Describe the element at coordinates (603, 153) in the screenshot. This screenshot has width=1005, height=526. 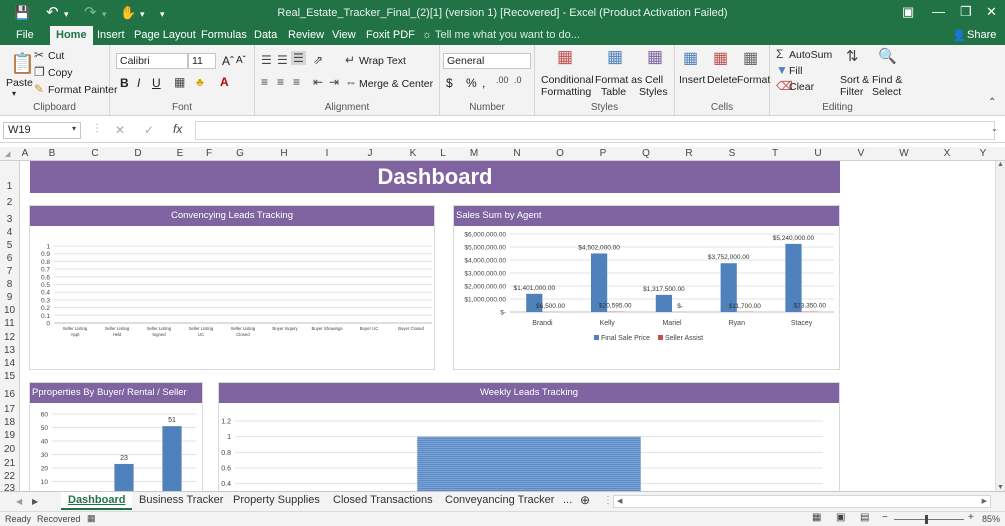
I see `column-header: P` at that location.